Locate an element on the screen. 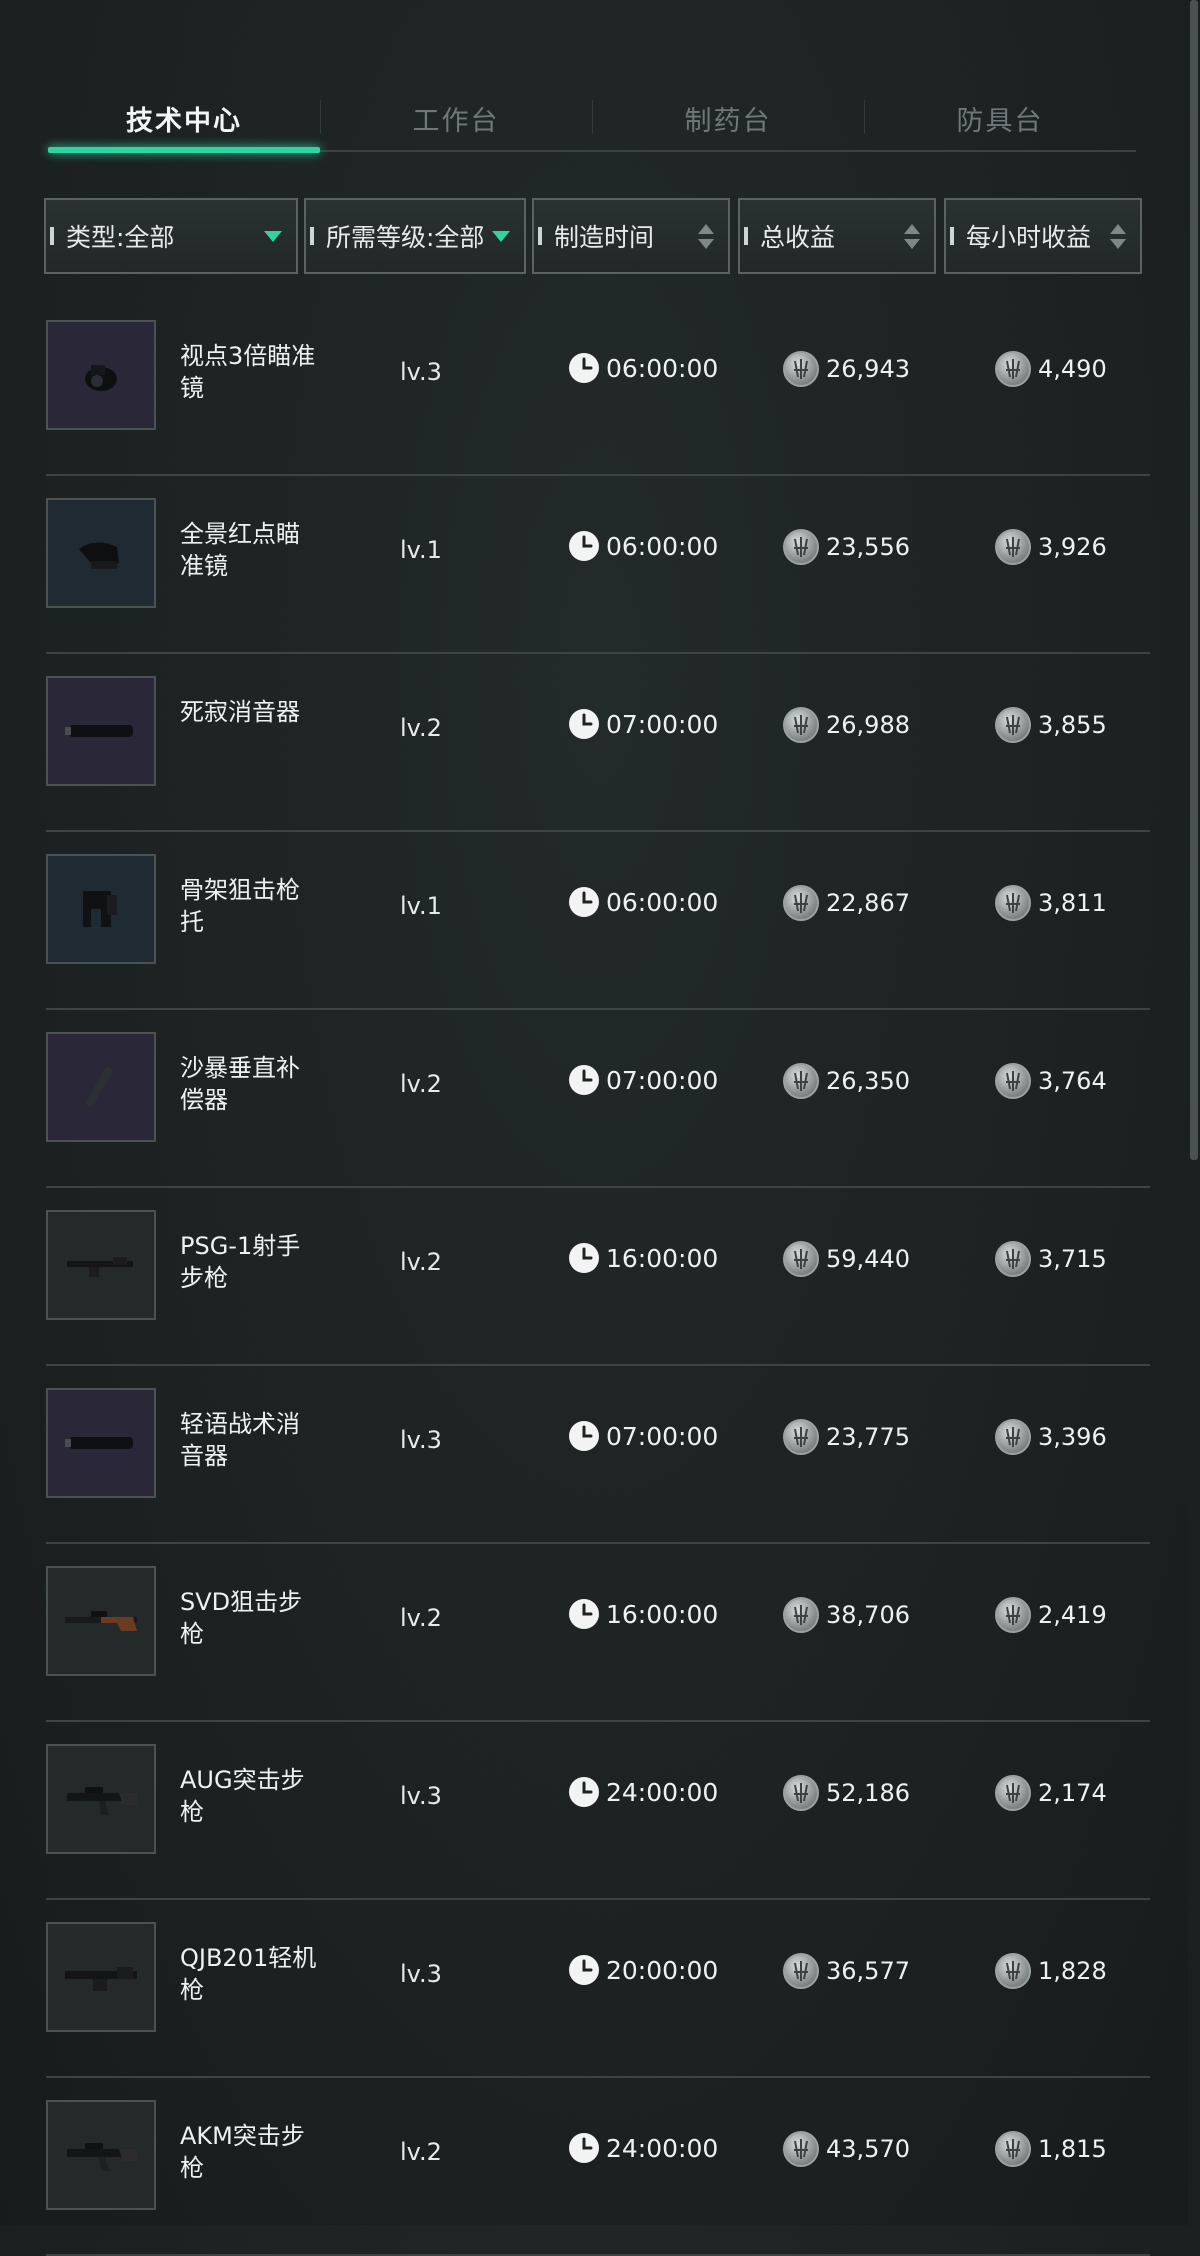  total-profit-value: 22,867 is located at coordinates (868, 903).